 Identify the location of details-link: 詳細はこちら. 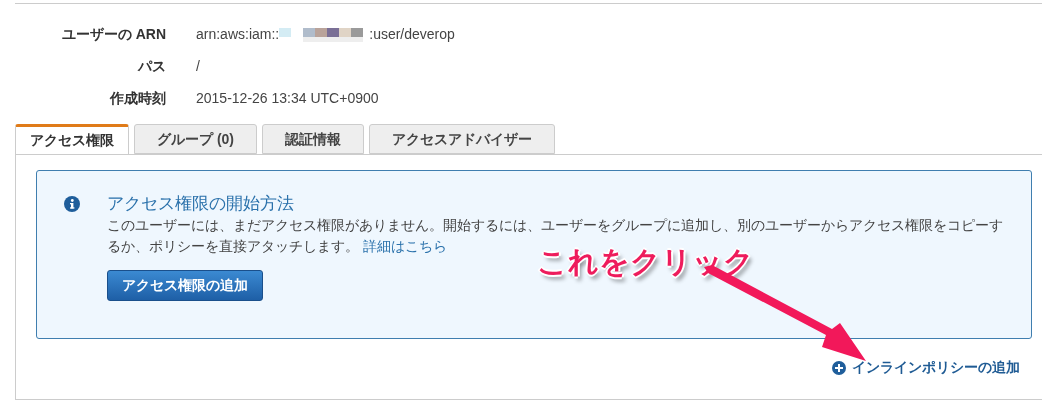
(404, 246).